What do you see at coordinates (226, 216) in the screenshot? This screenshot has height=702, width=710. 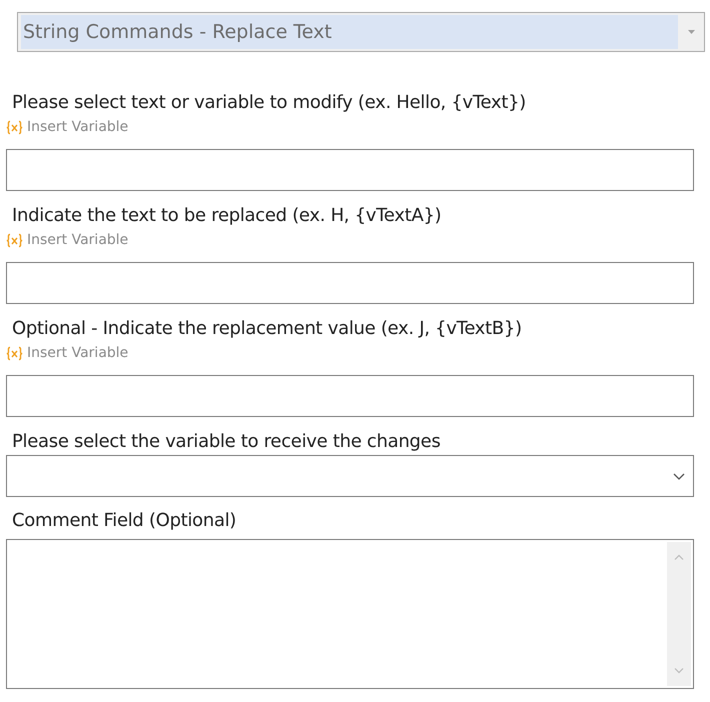 I see `field-label: Indicate the text to be replaced (ex. H, {vTextA})` at bounding box center [226, 216].